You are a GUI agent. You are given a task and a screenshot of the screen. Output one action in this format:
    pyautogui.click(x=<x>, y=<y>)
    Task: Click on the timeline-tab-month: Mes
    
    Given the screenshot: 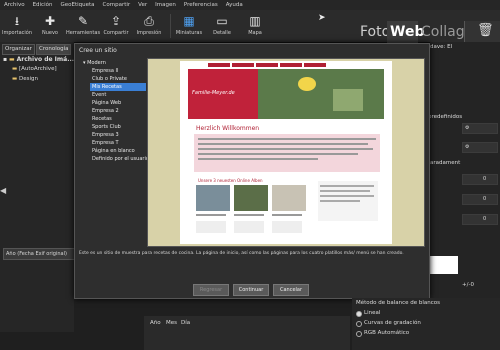 What is the action you would take?
    pyautogui.click(x=171, y=323)
    